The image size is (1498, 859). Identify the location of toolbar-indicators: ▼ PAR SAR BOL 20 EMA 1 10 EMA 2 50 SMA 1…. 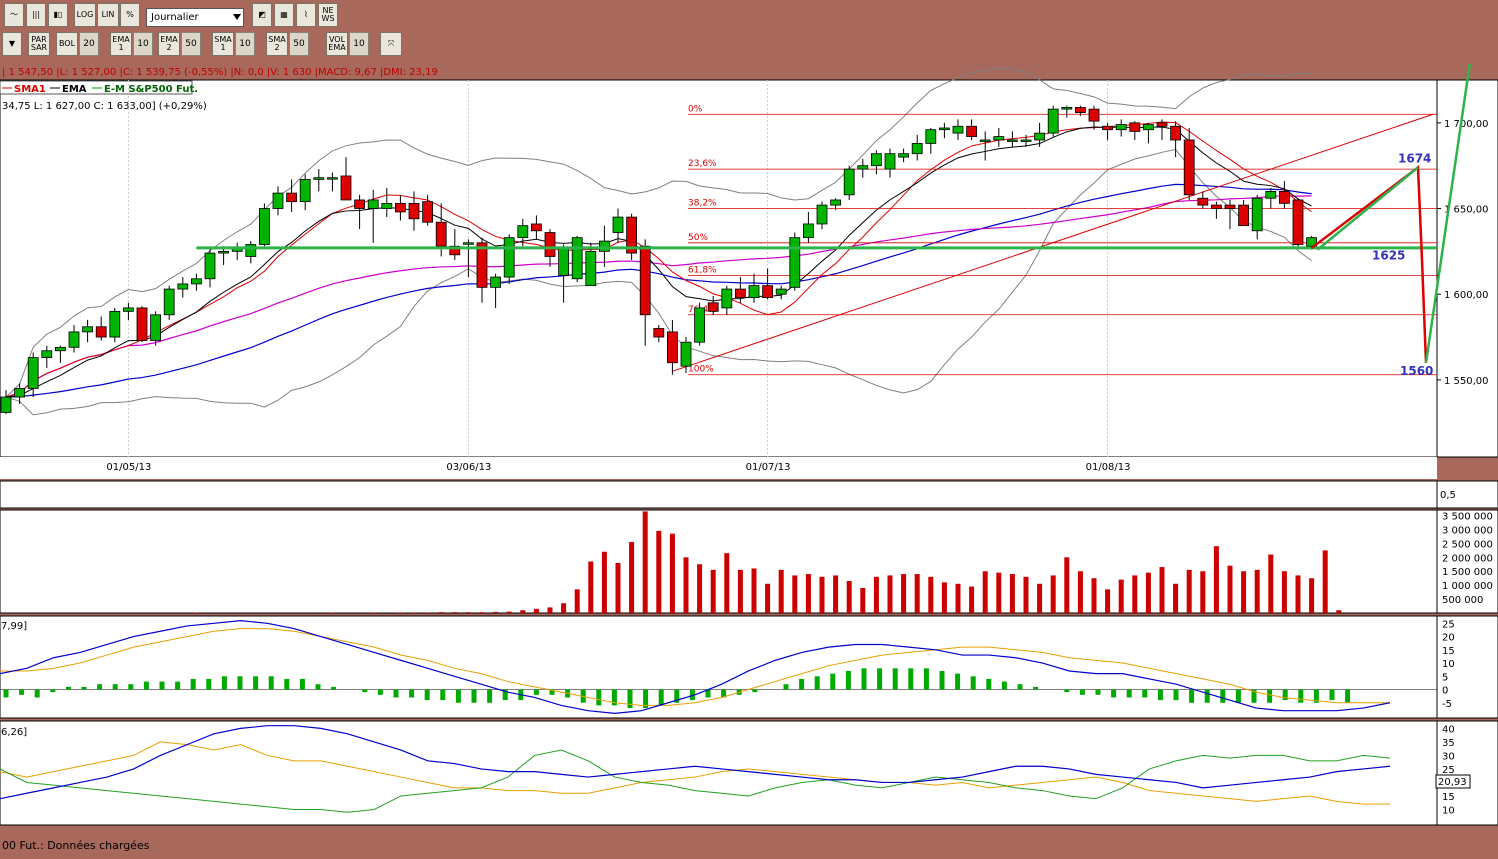
(749, 46).